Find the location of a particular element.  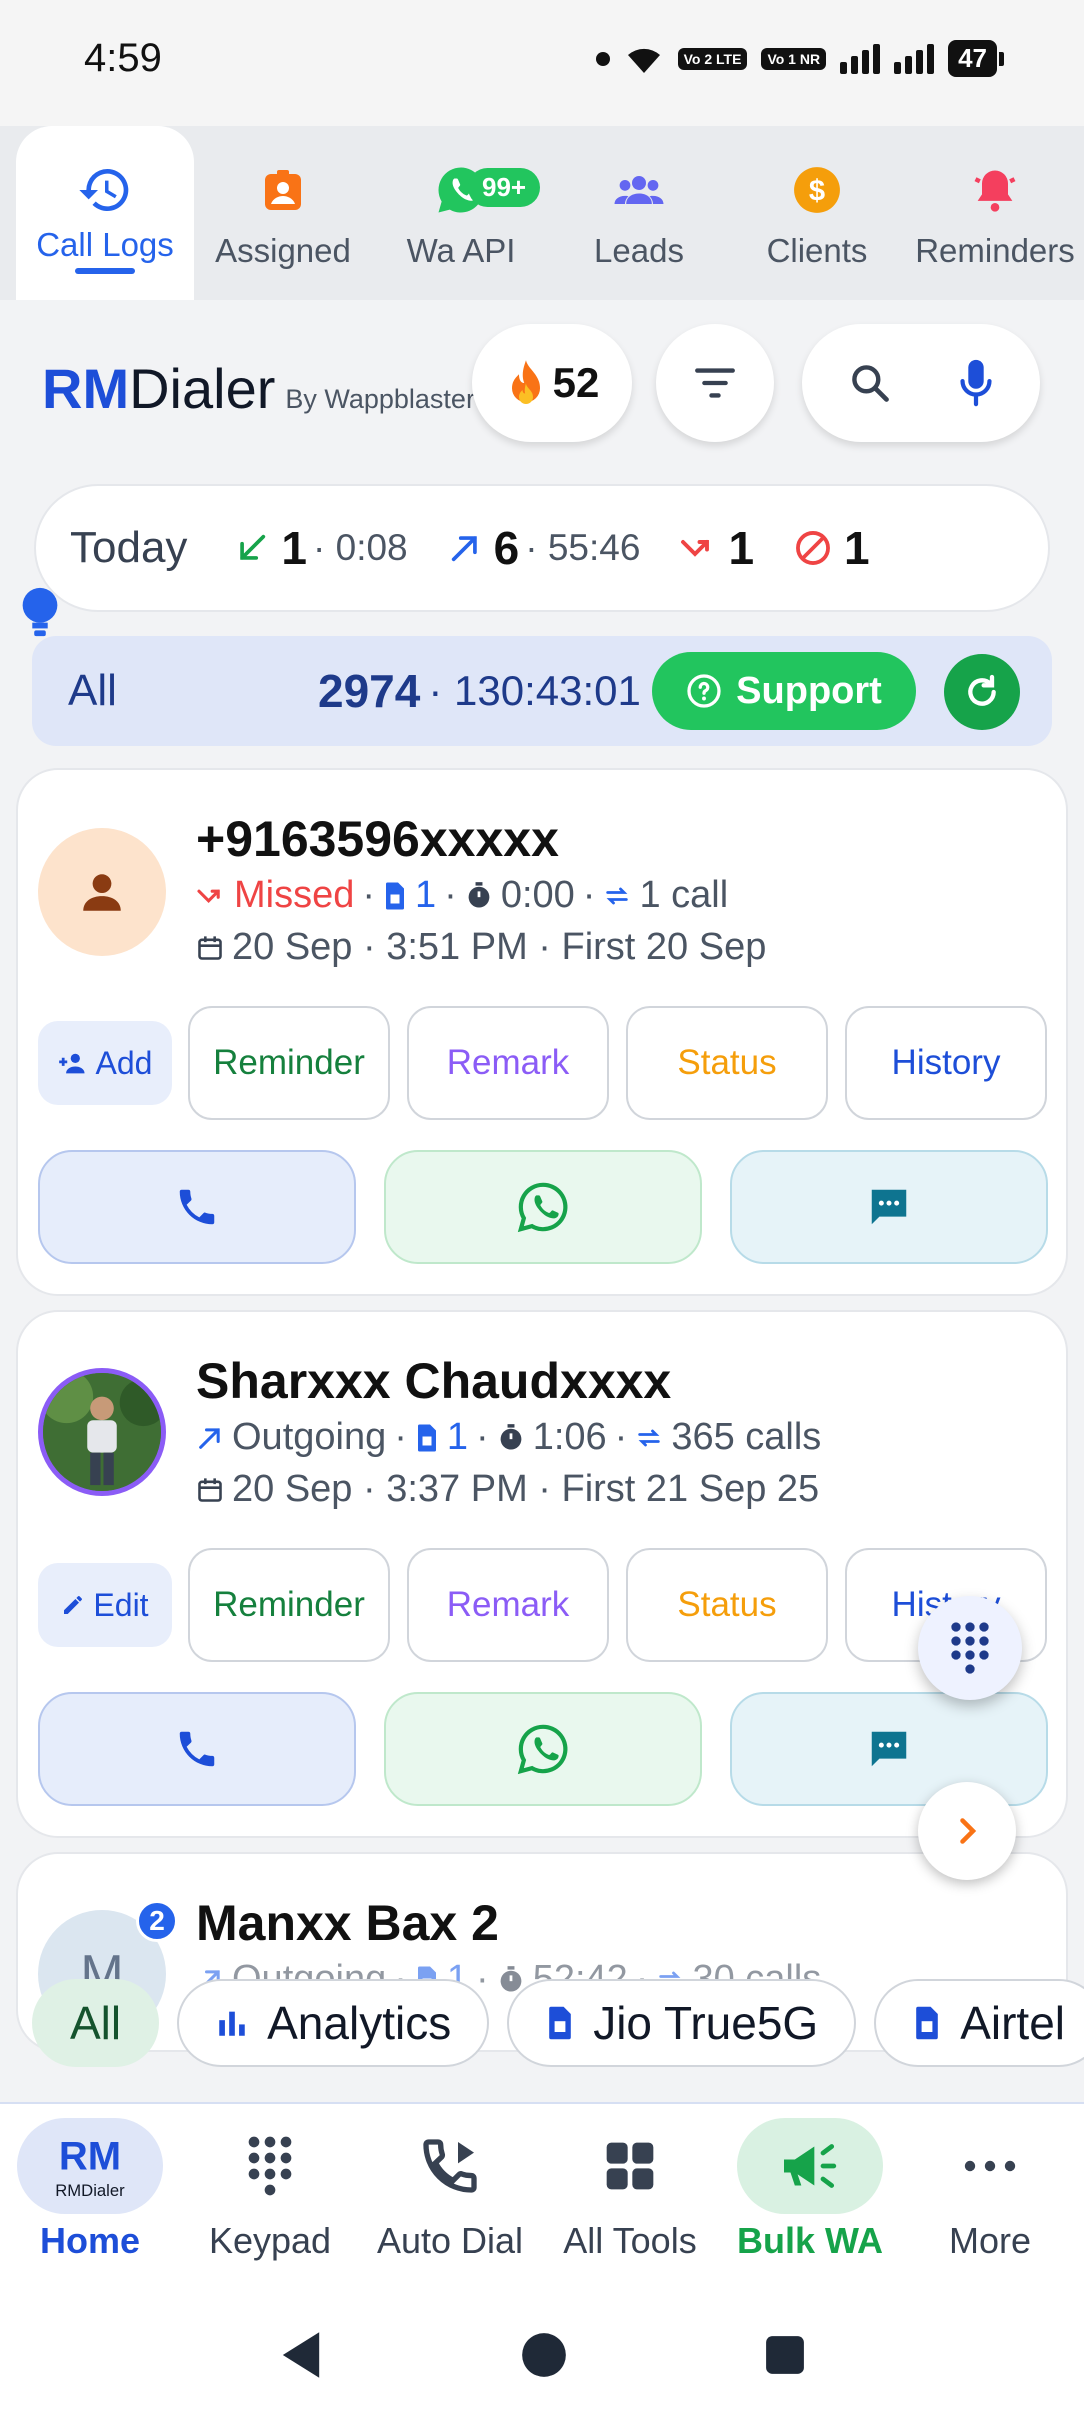

incoming-count: 1 is located at coordinates (294, 548).